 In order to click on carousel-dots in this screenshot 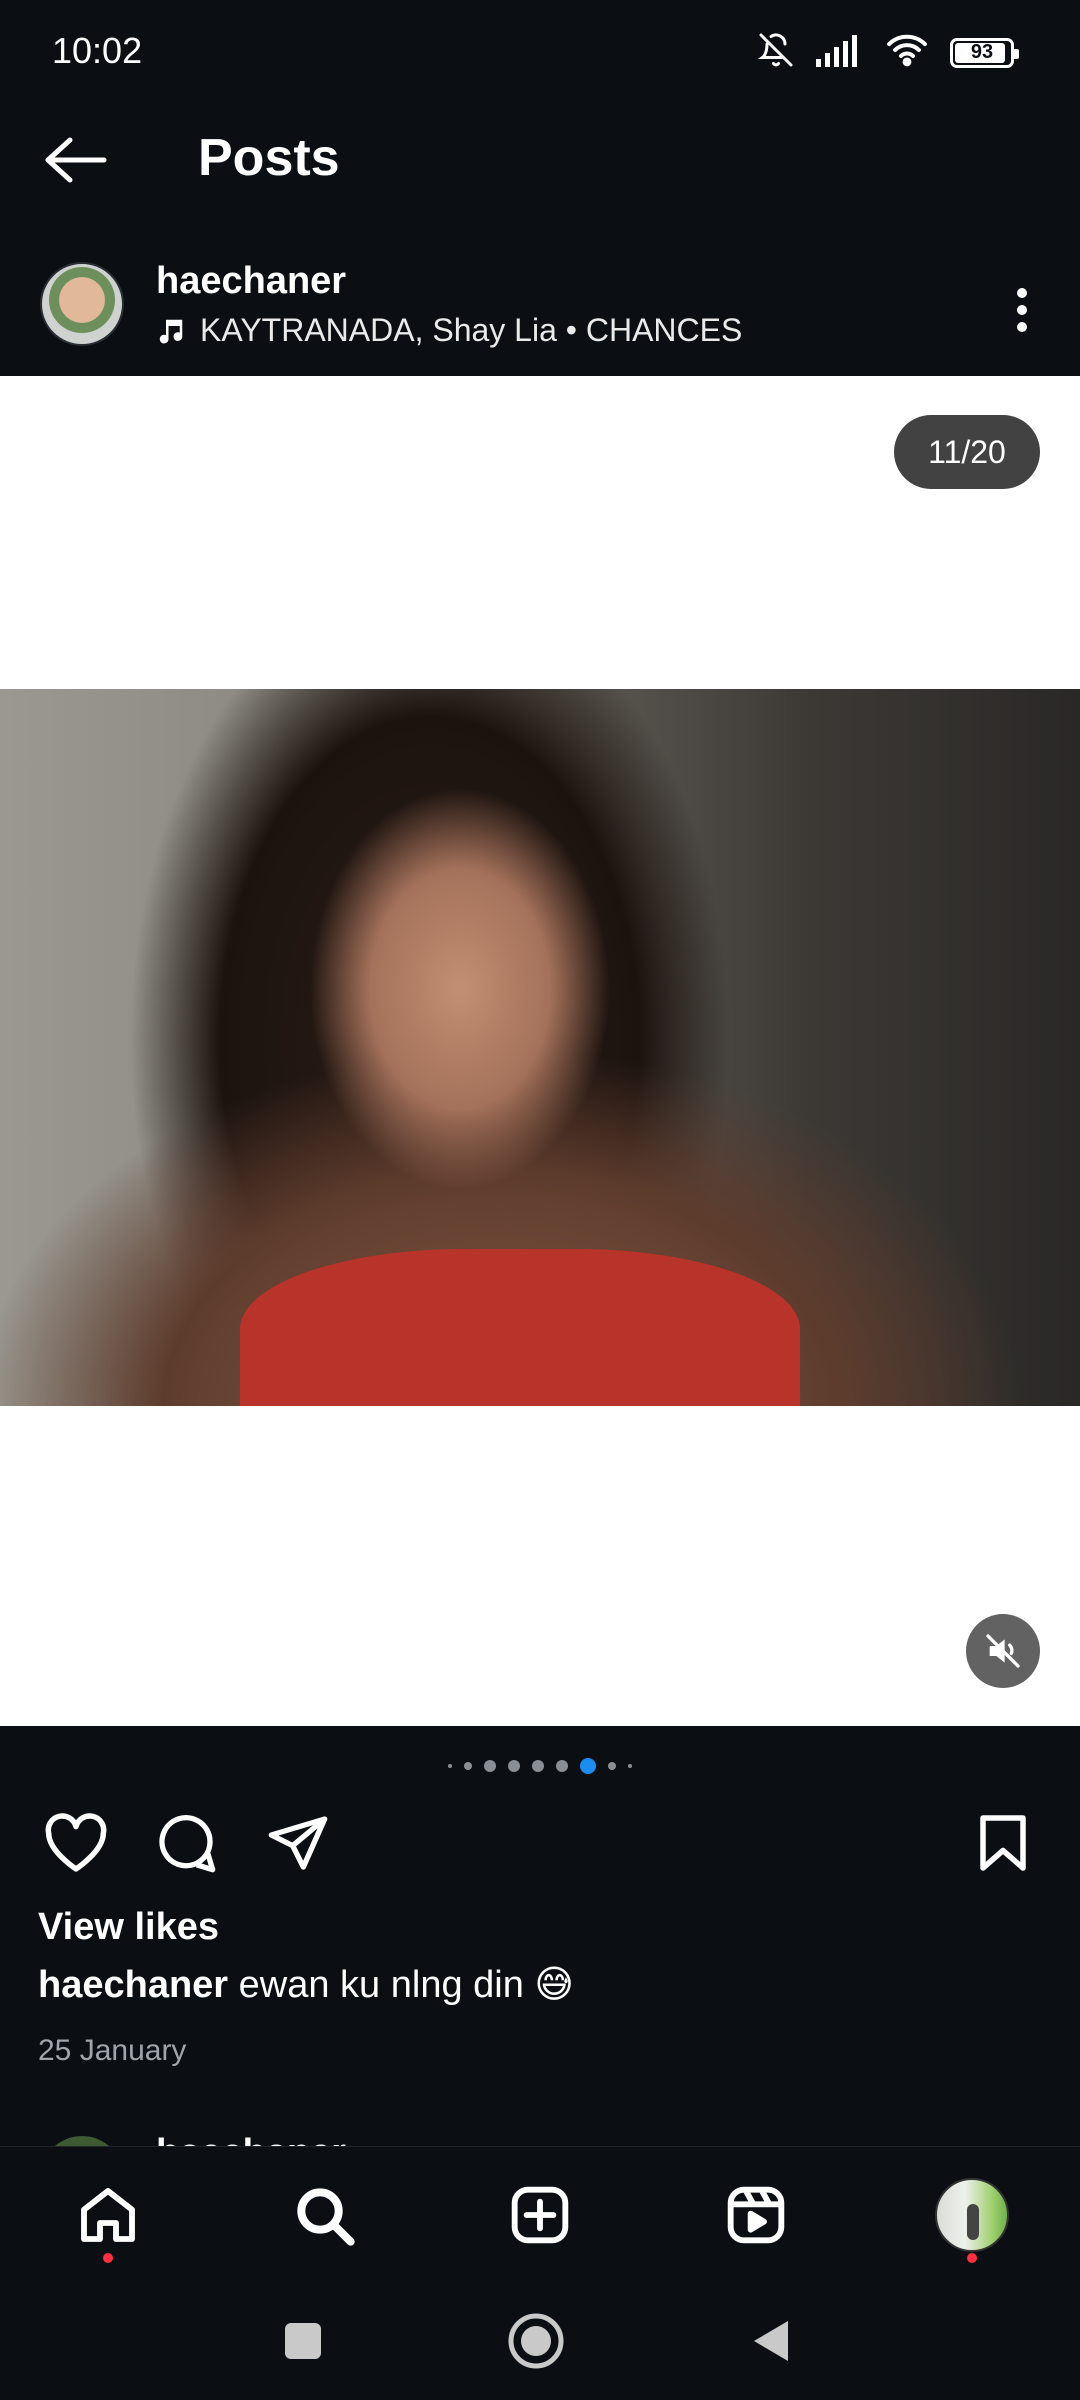, I will do `click(540, 1766)`.